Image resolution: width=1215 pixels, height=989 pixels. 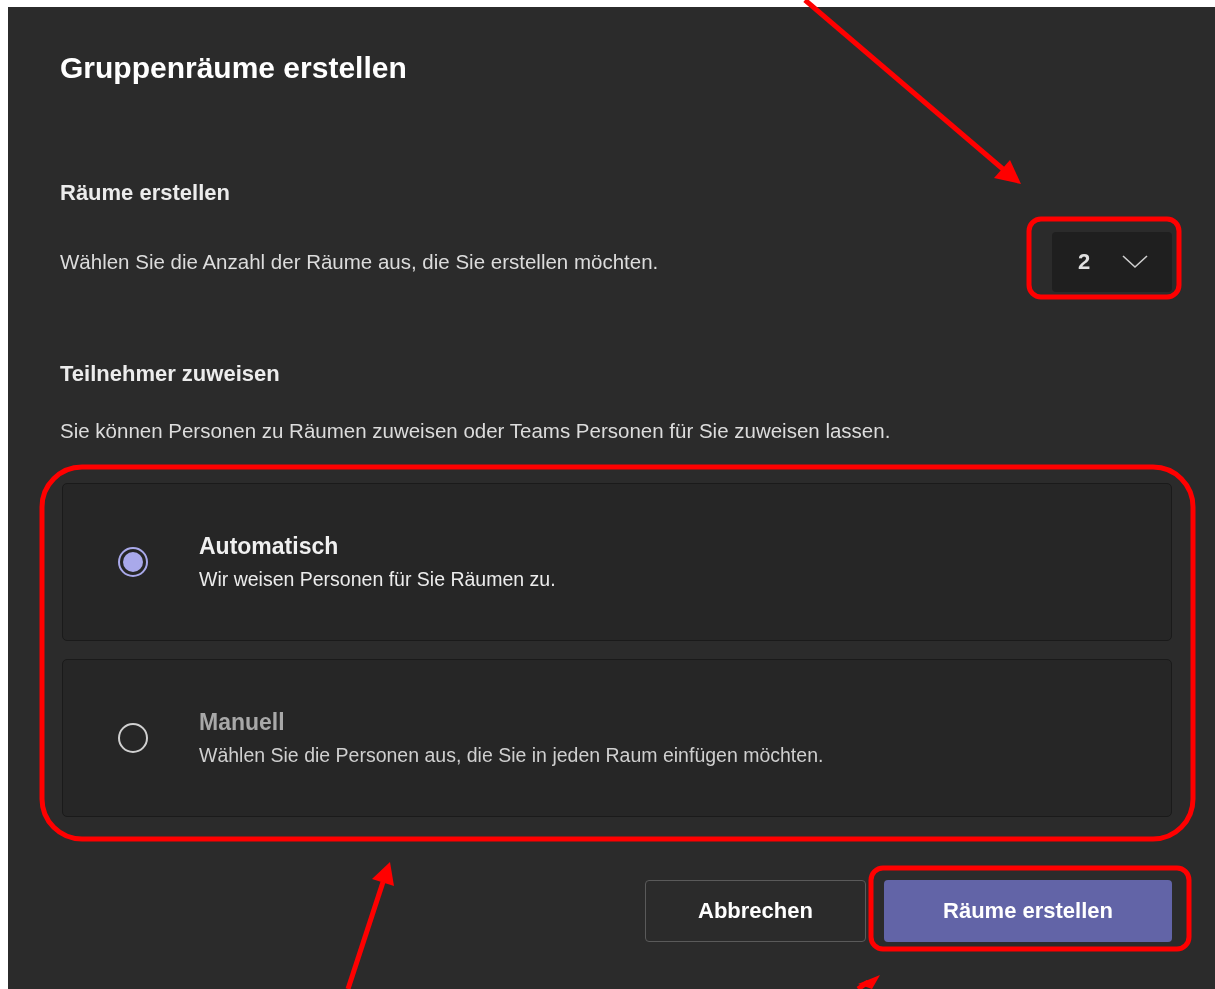 I want to click on dialog-title: Gruppenräume erstellen, so click(x=234, y=68).